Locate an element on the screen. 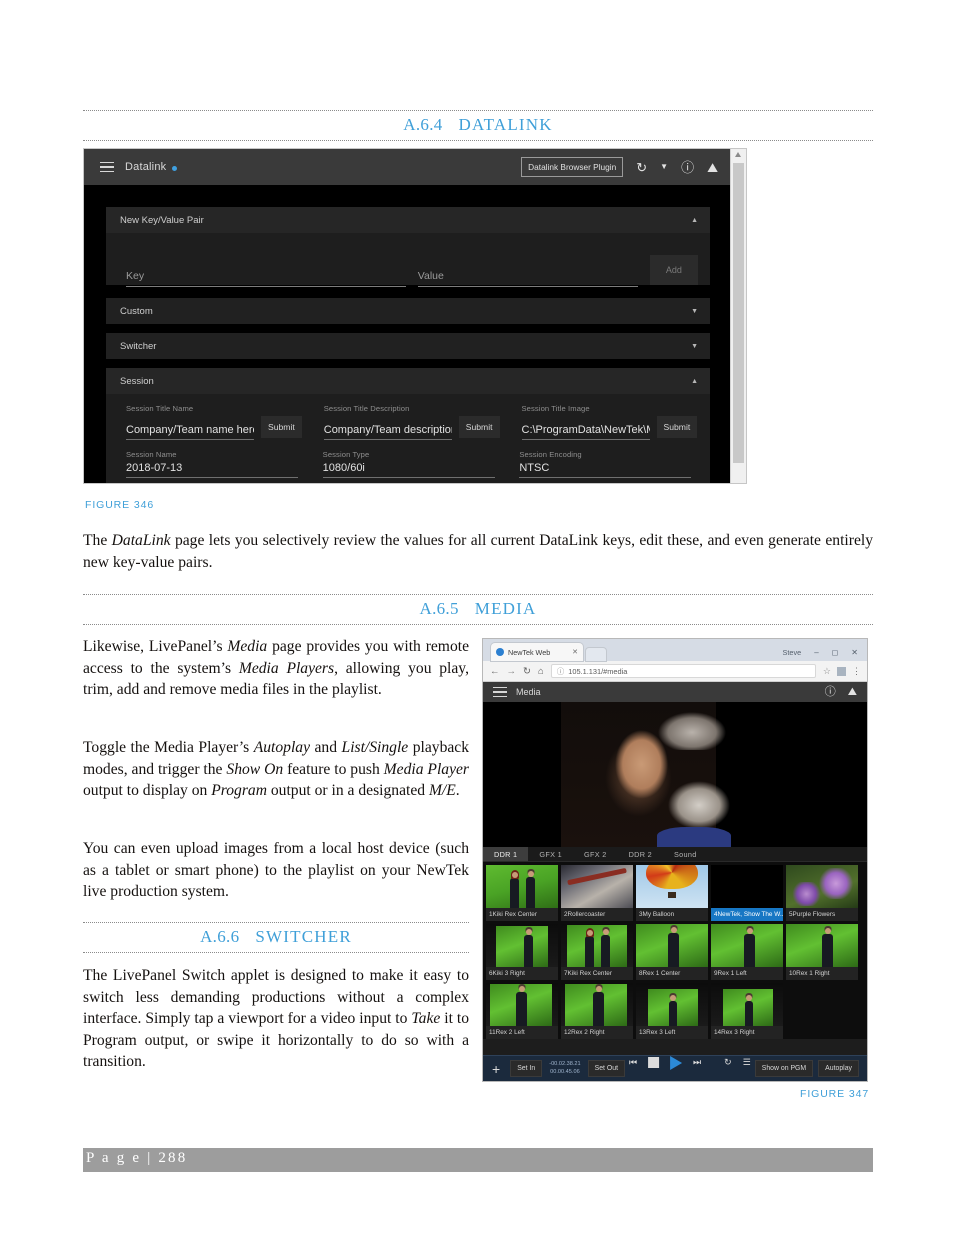  scrollbar-thumb is located at coordinates (738, 313).